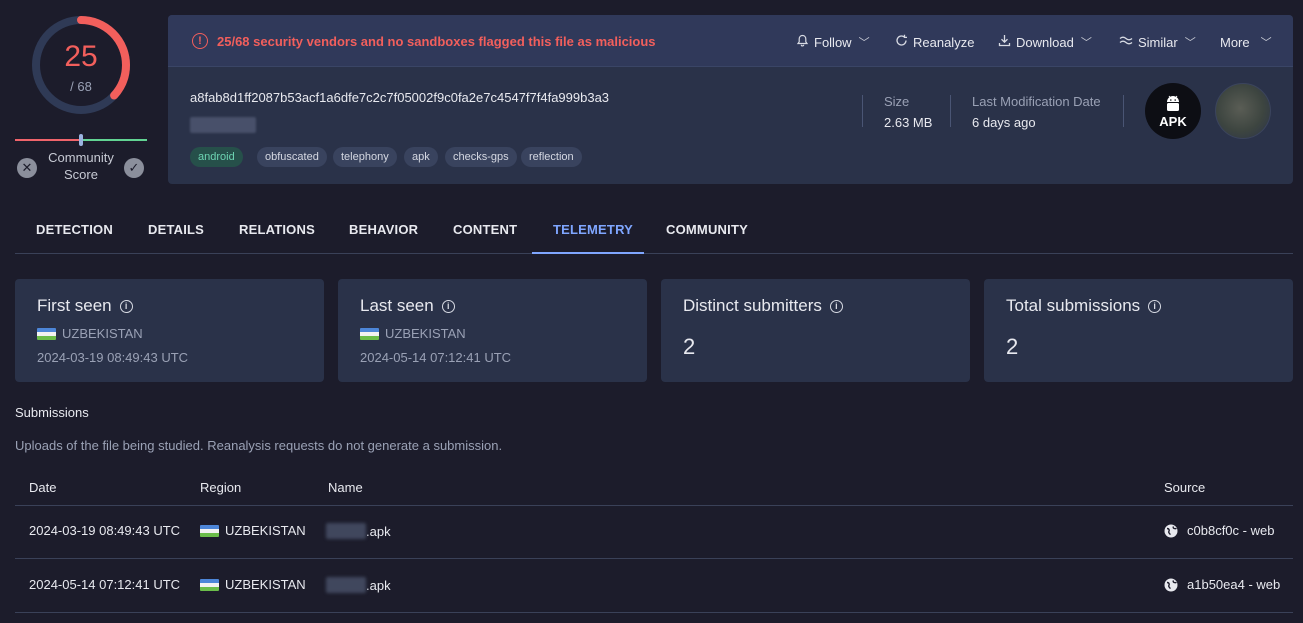 The width and height of the screenshot is (1303, 623). What do you see at coordinates (1036, 101) in the screenshot?
I see `last-modification-label: Last Modification Date` at bounding box center [1036, 101].